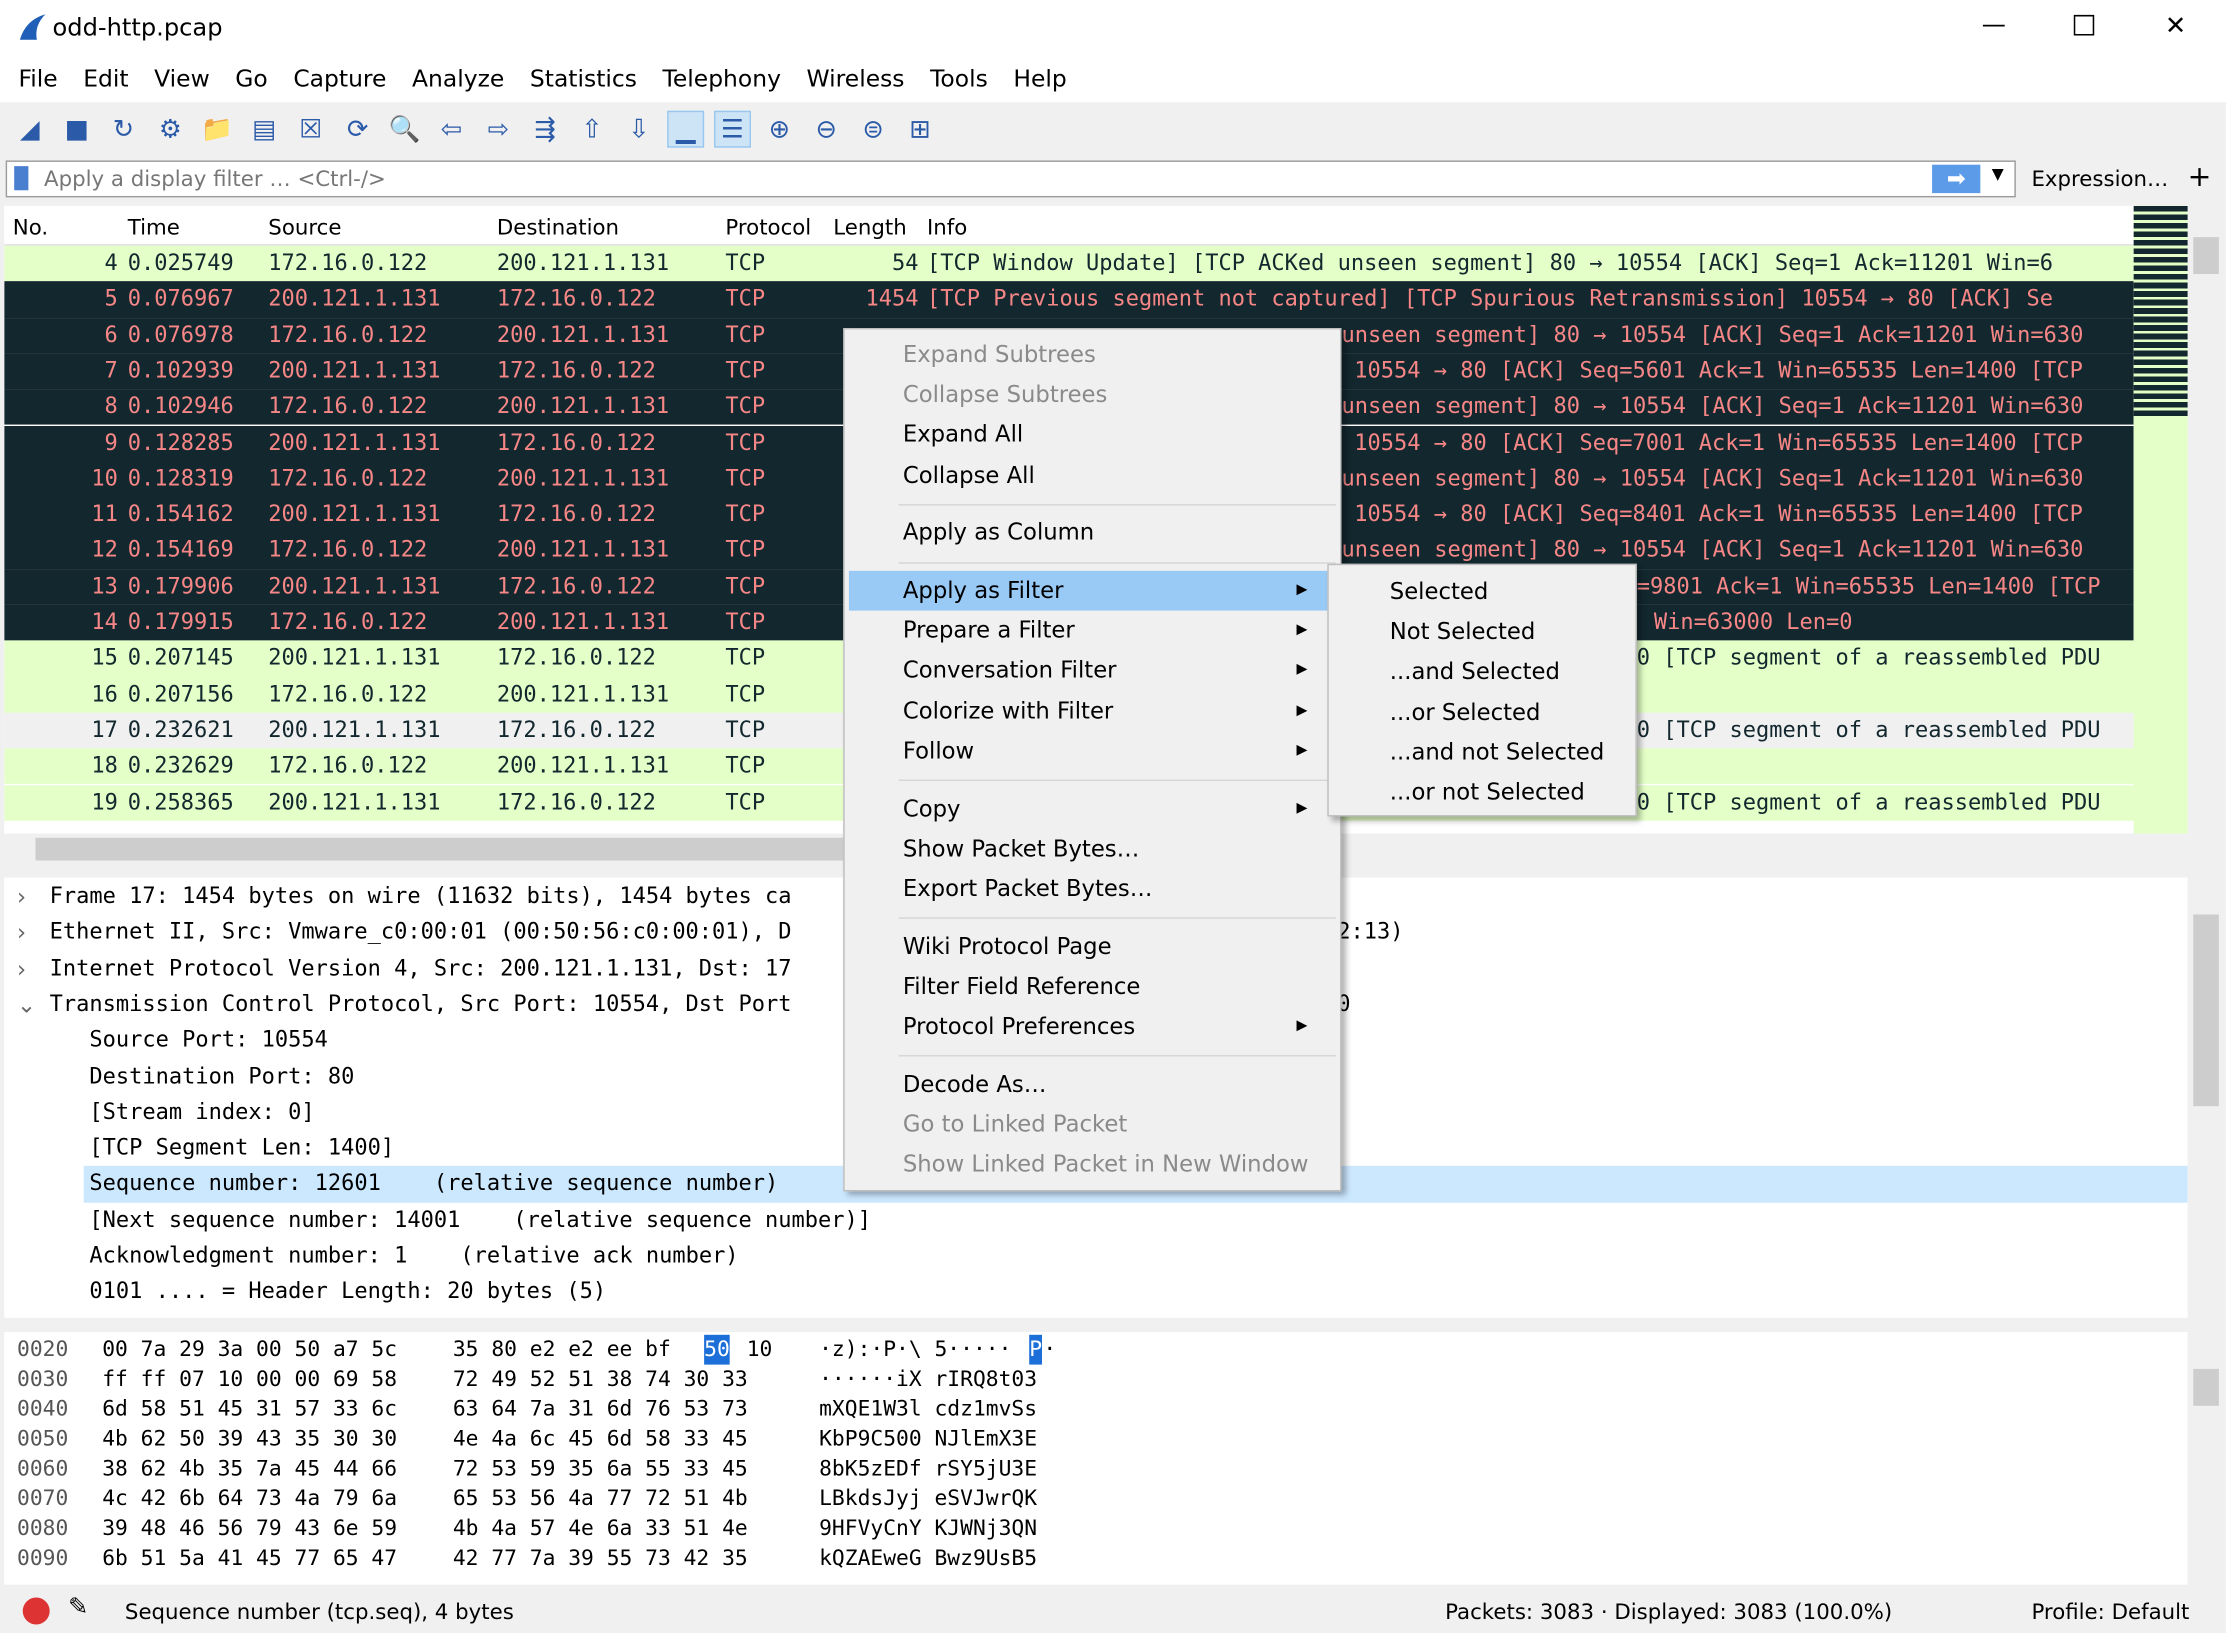  Describe the element at coordinates (2206, 519) in the screenshot. I see `packet-list-scrollbar` at that location.